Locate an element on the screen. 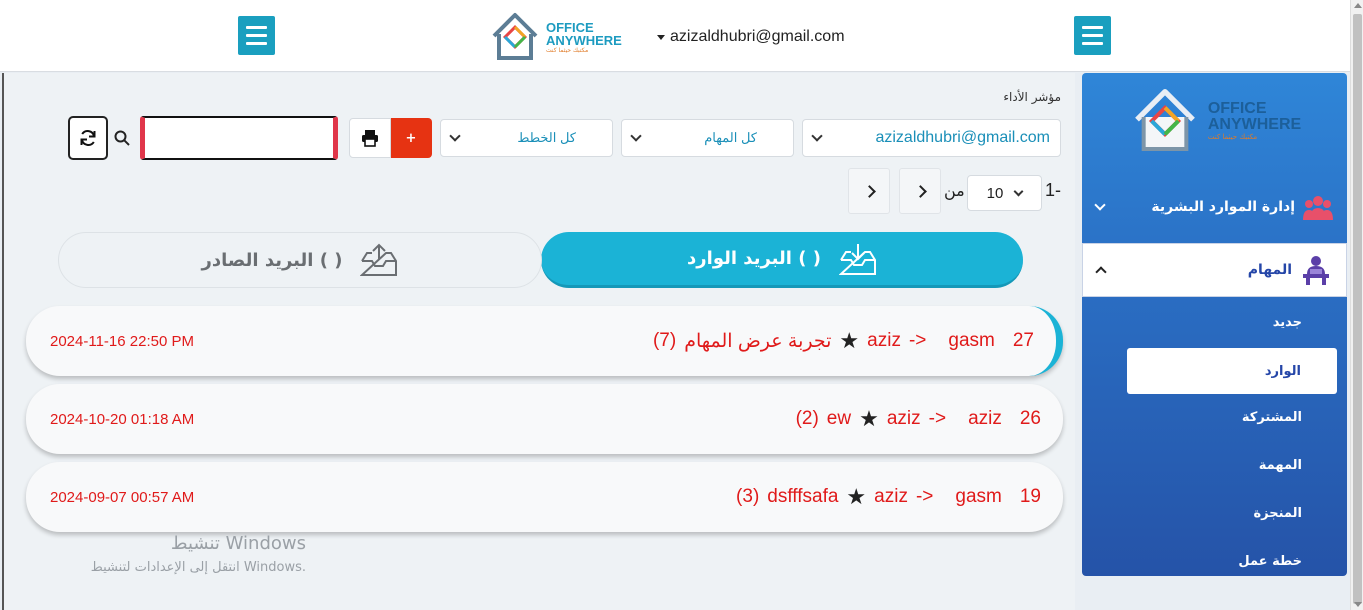 This screenshot has width=1363, height=610. watermark-title: تنشيط Windows is located at coordinates (238, 543).